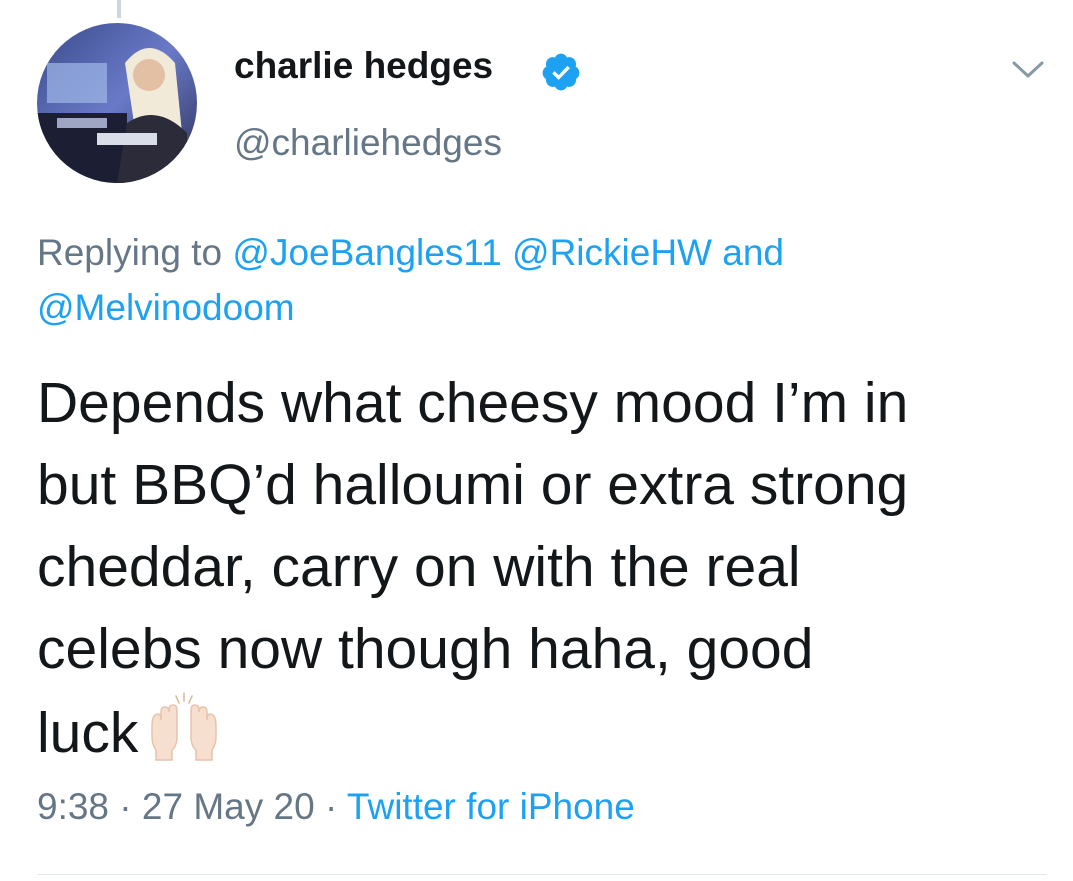 Image resolution: width=1073 pixels, height=881 pixels. Describe the element at coordinates (119, 9) in the screenshot. I see `thread-connector-line` at that location.